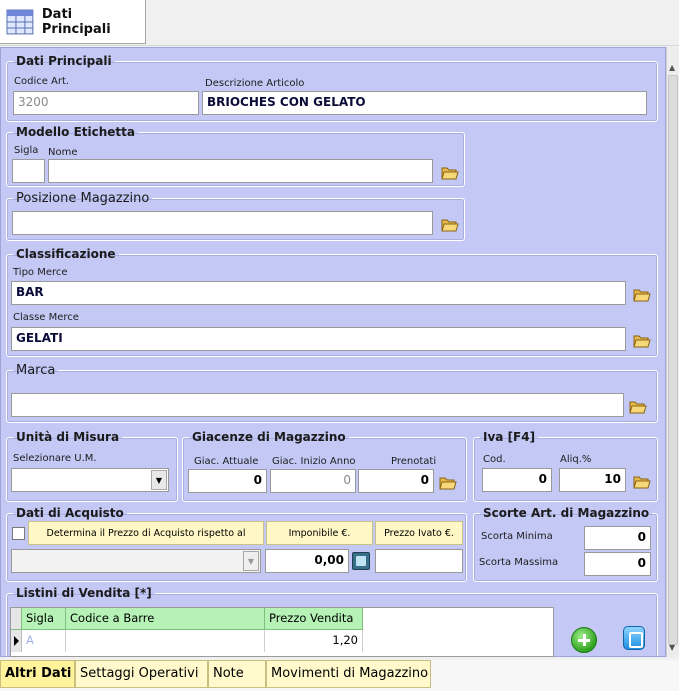 The image size is (679, 691). Describe the element at coordinates (509, 437) in the screenshot. I see `group-title: Iva [F4]` at that location.